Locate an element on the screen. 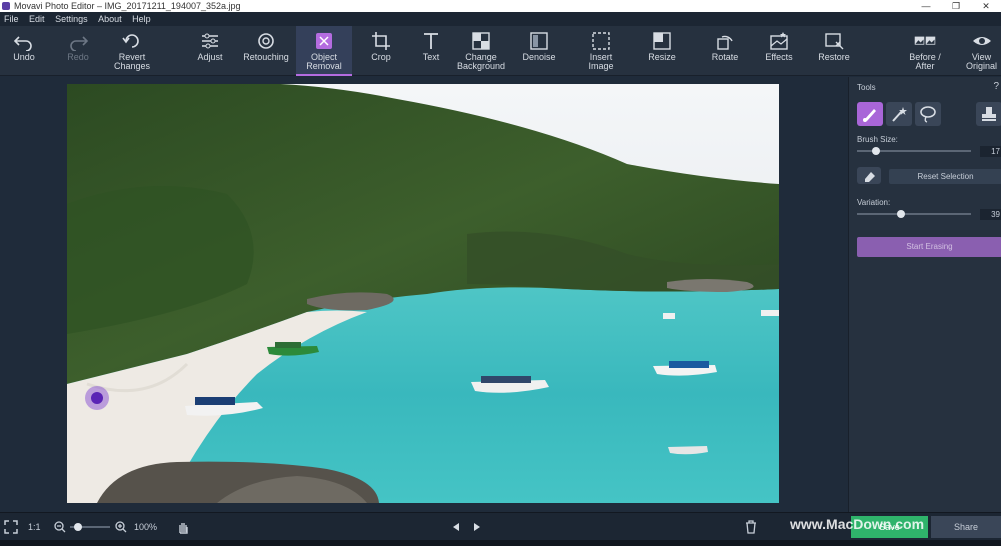 The image size is (1001, 546). brush-icon is located at coordinates (869, 115).